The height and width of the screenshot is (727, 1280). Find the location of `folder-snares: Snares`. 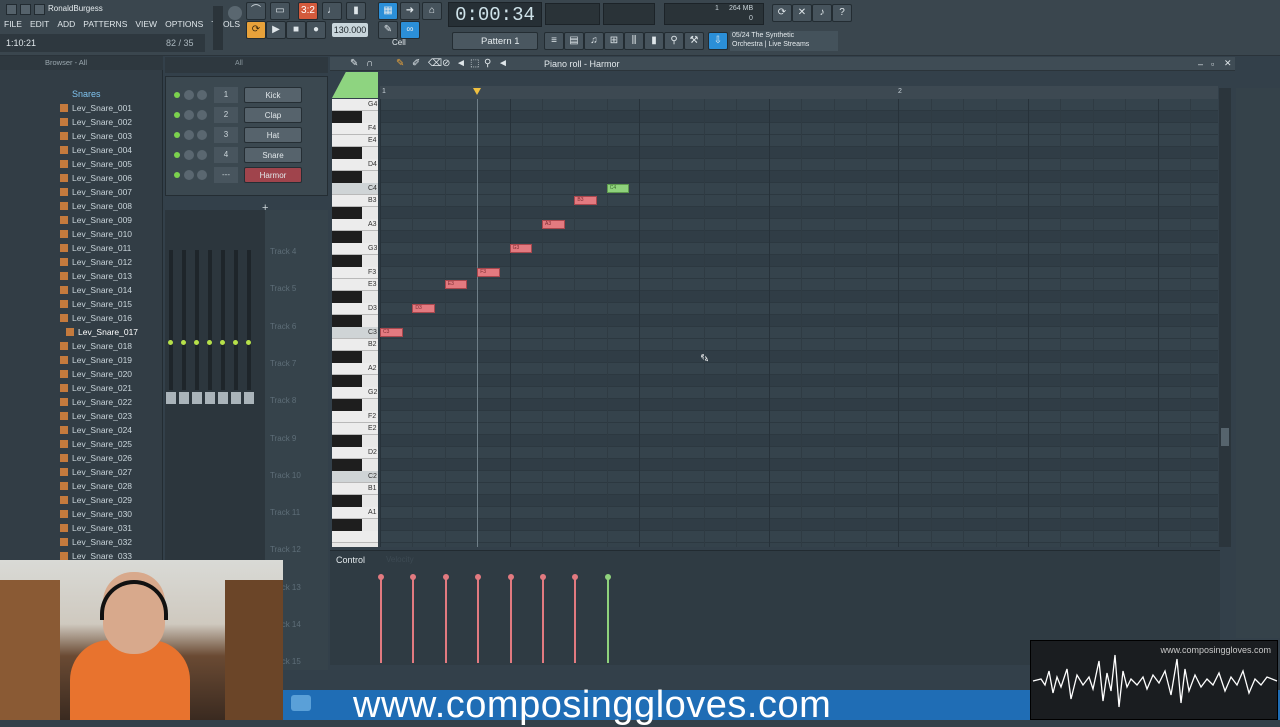

folder-snares: Snares is located at coordinates (86, 94).